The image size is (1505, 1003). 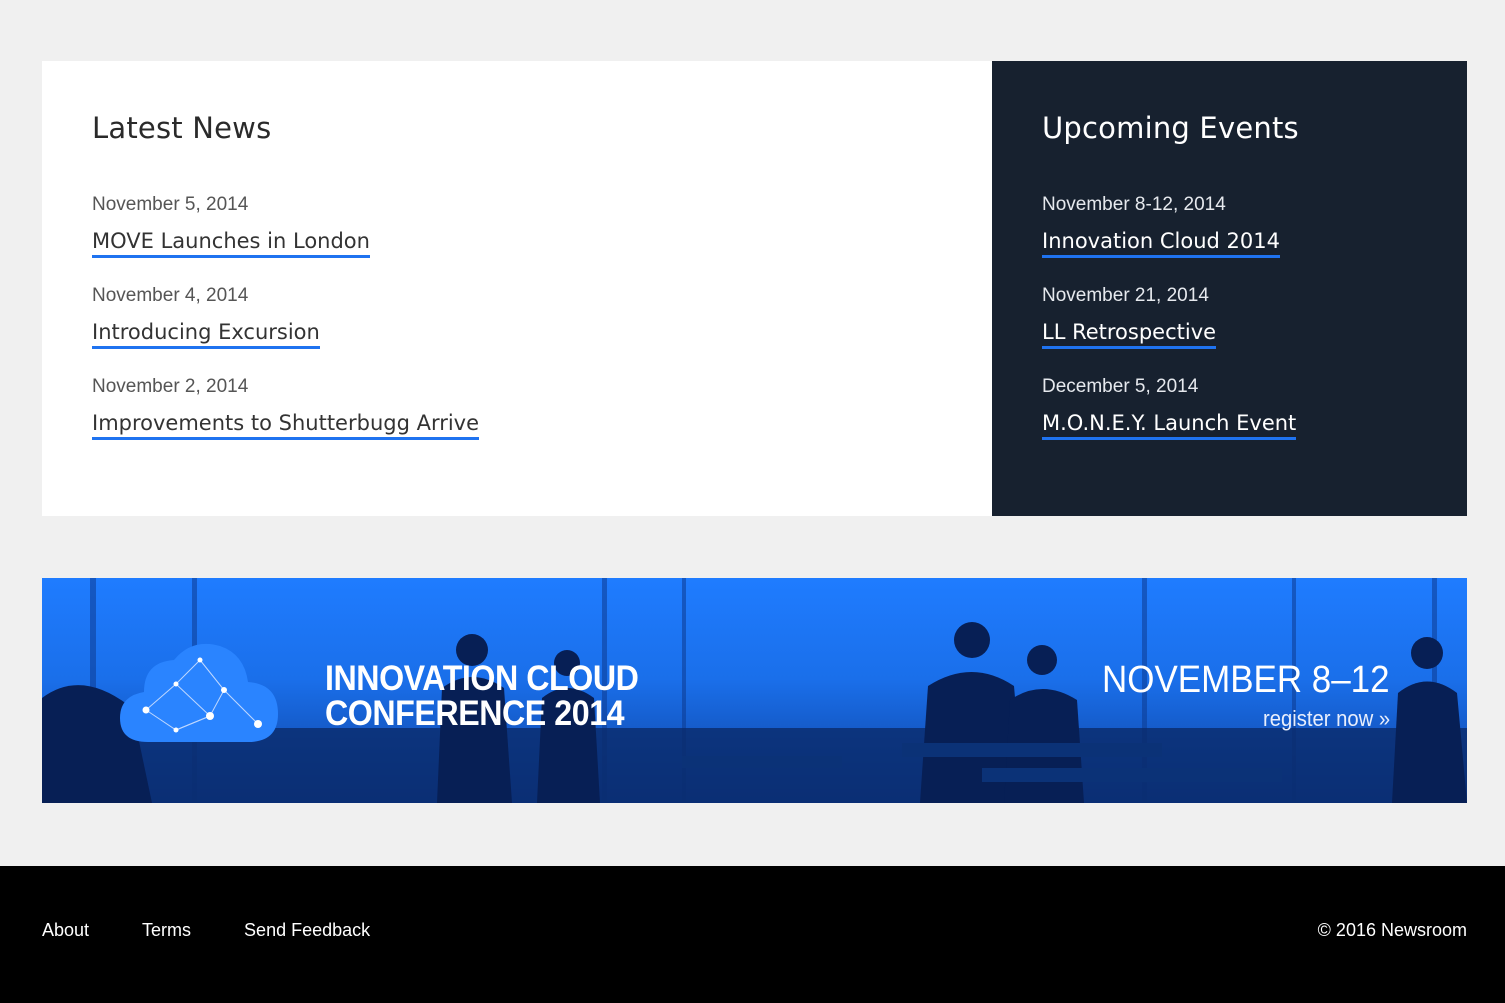 I want to click on copyright-text: © 2016 Newsroom, so click(x=1392, y=930).